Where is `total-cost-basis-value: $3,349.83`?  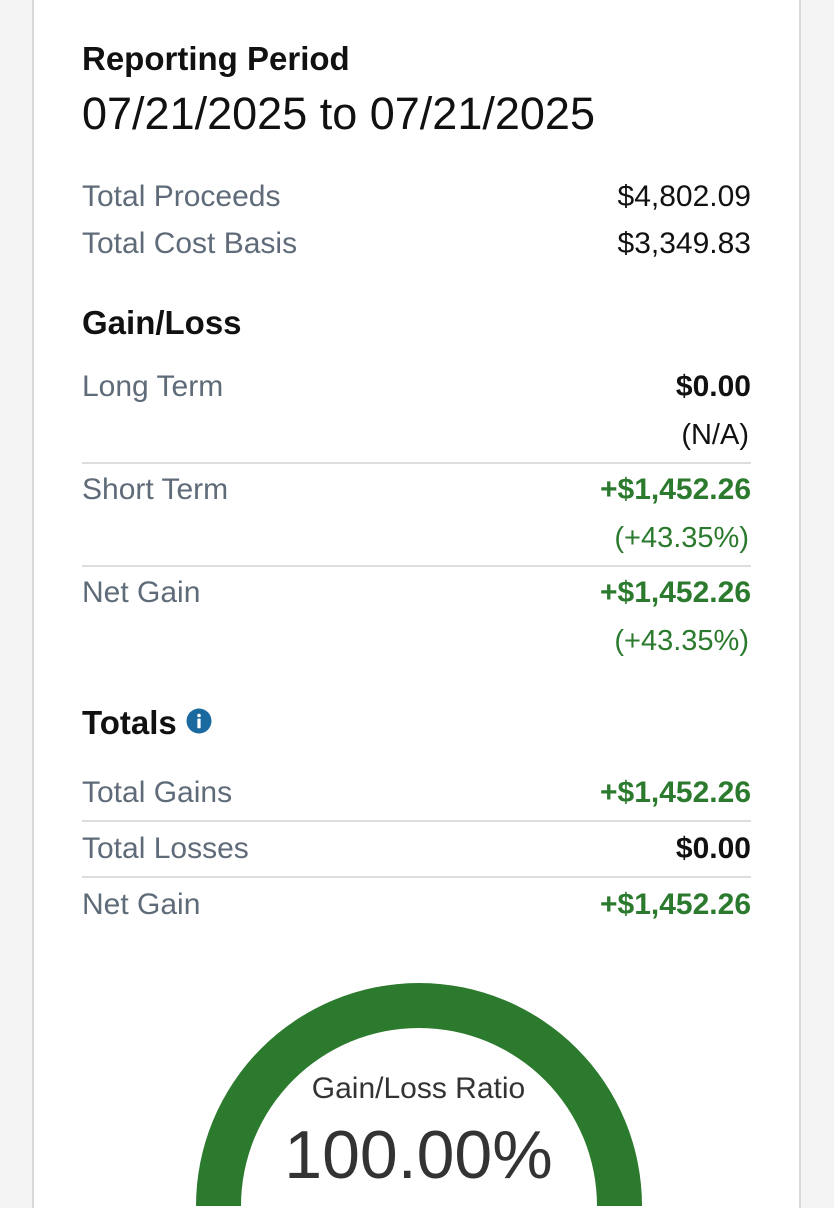
total-cost-basis-value: $3,349.83 is located at coordinates (684, 243).